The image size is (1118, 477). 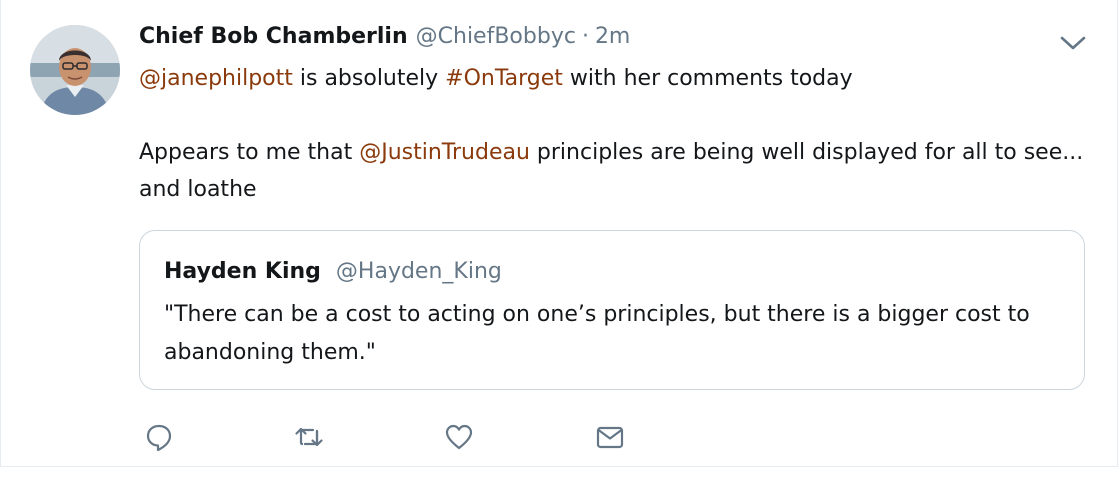 I want to click on mention-link: @janephilpott, so click(x=216, y=78).